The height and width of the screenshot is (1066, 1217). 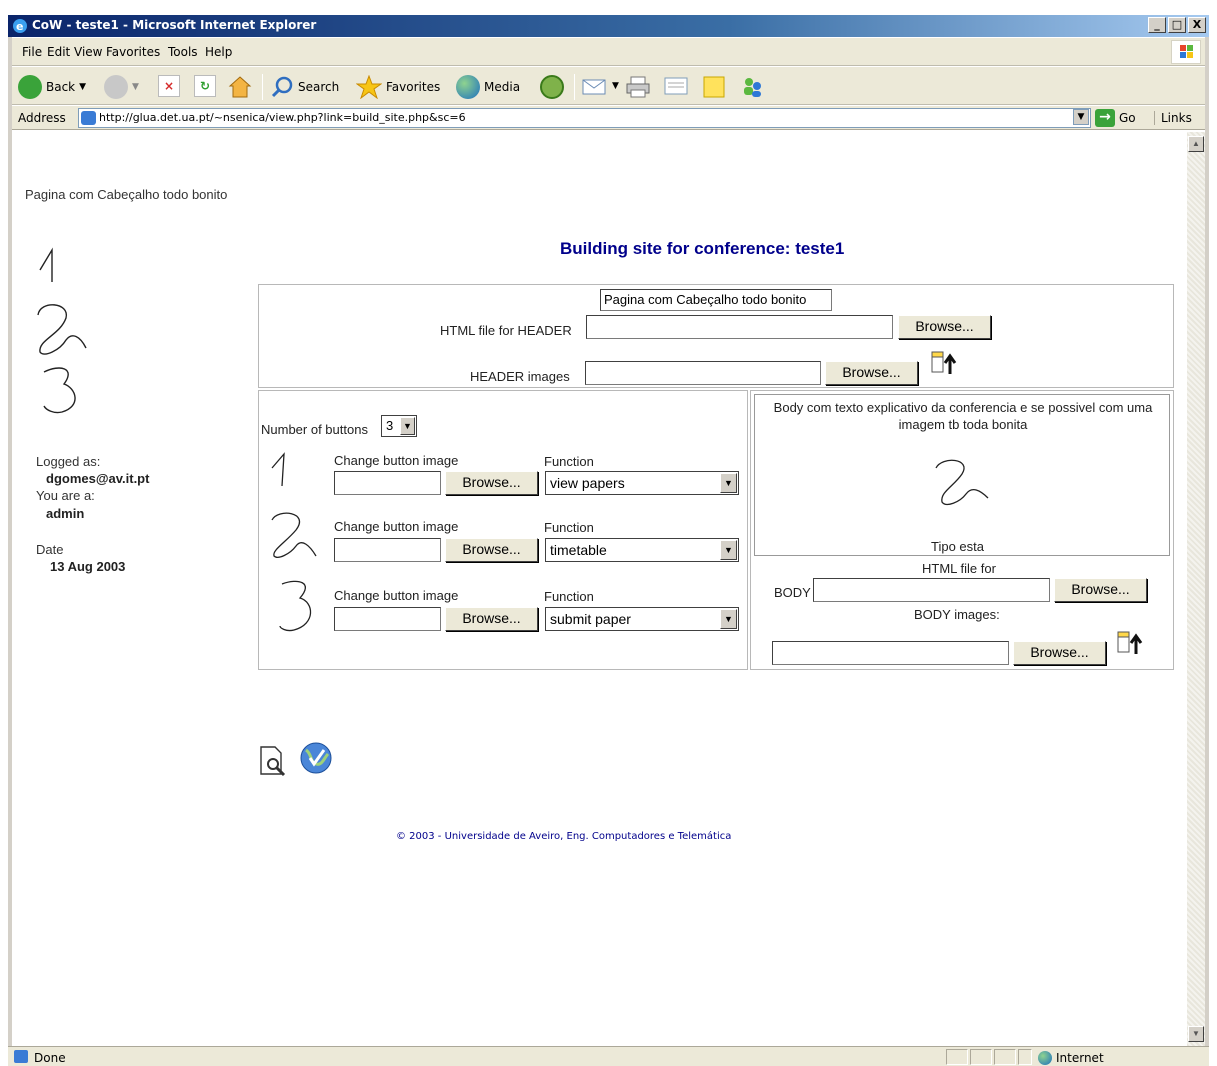 I want to click on back-dropdown-icon: ▼, so click(x=83, y=87).